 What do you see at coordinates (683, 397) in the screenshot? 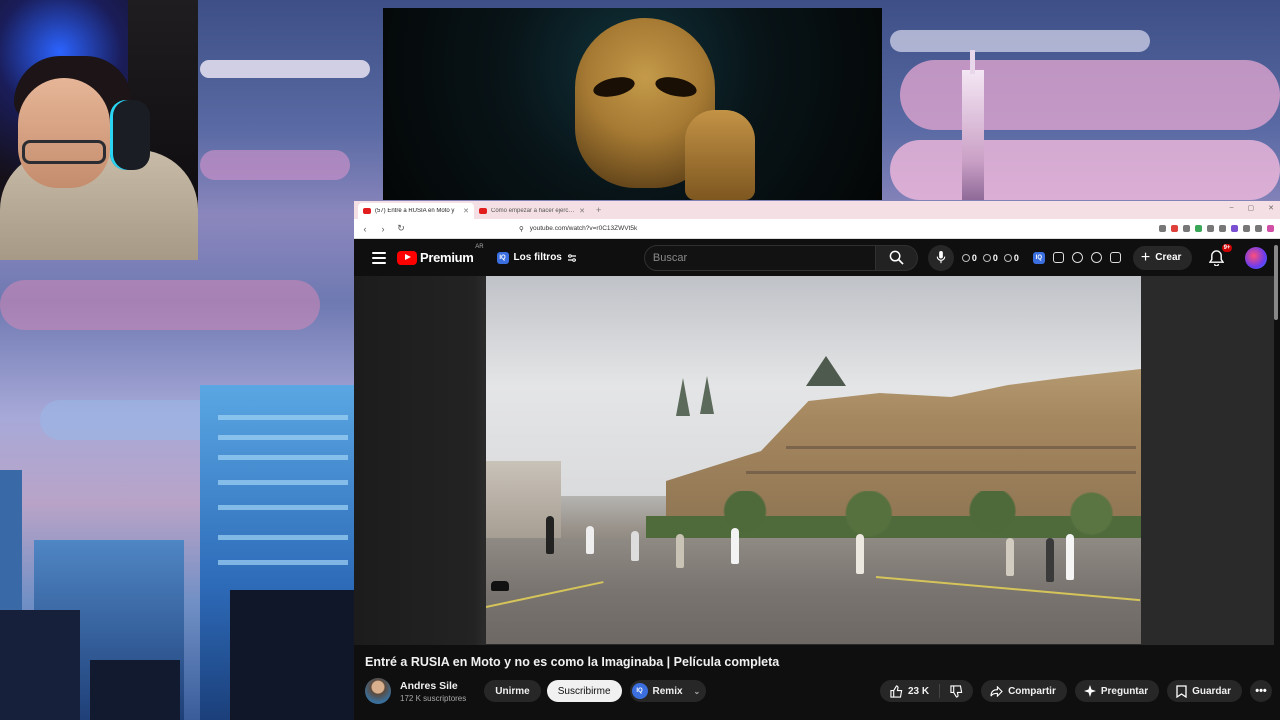
I see `scene-spire` at bounding box center [683, 397].